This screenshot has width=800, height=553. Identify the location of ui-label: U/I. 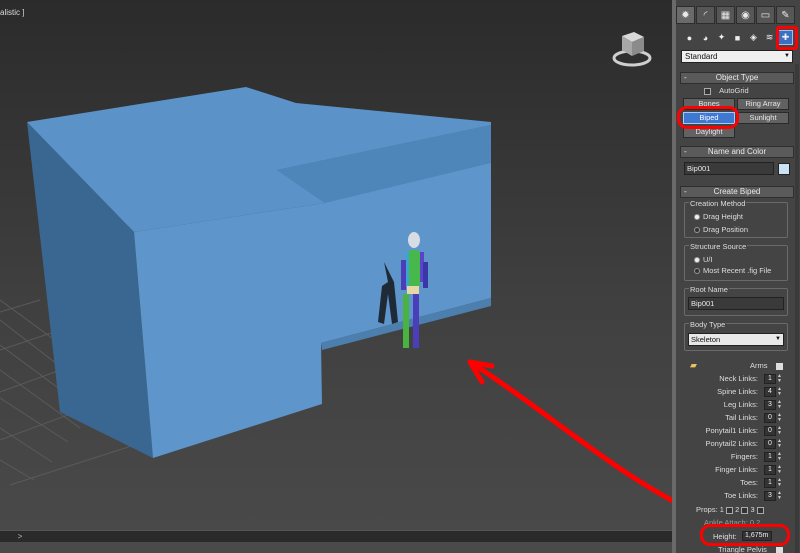
(708, 259).